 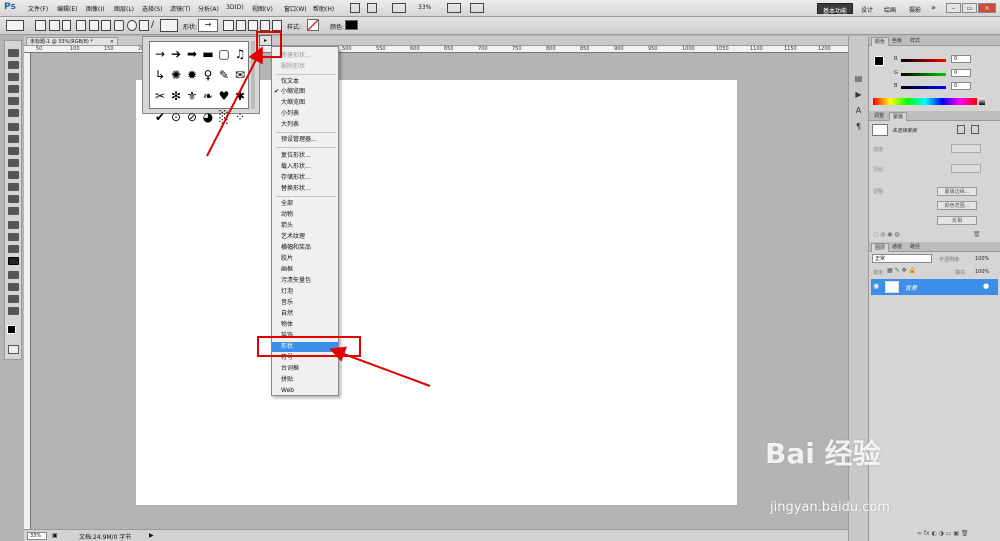 What do you see at coordinates (966, 148) in the screenshot?
I see `density-field` at bounding box center [966, 148].